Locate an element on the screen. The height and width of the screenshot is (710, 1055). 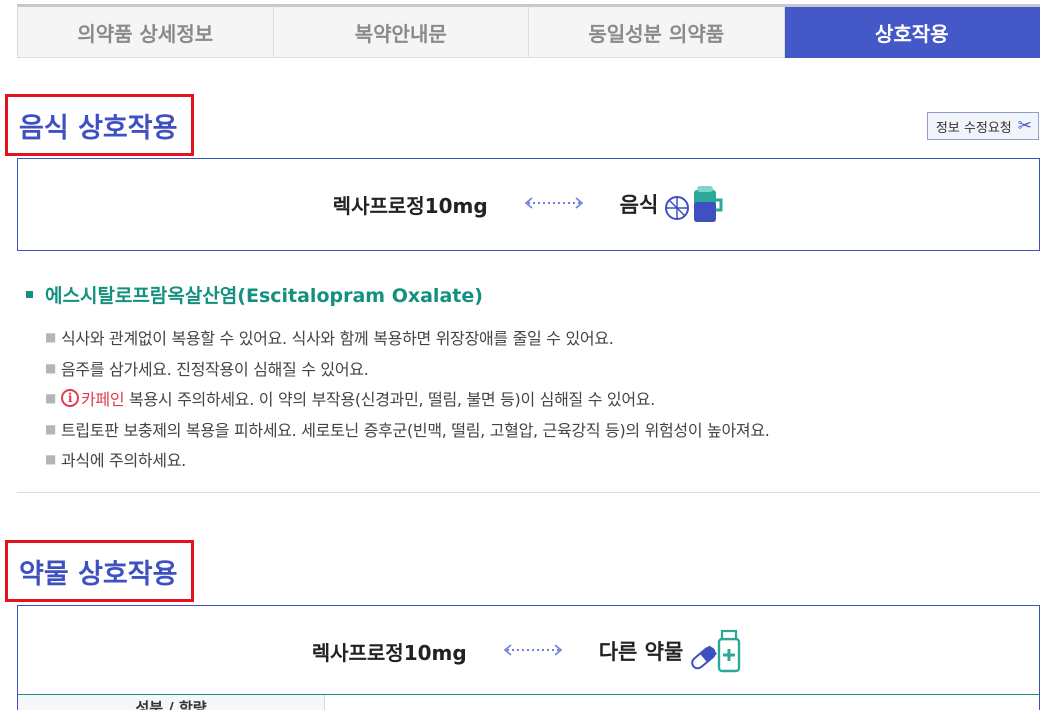
drug-target: 다른 약물 is located at coordinates (672, 651).